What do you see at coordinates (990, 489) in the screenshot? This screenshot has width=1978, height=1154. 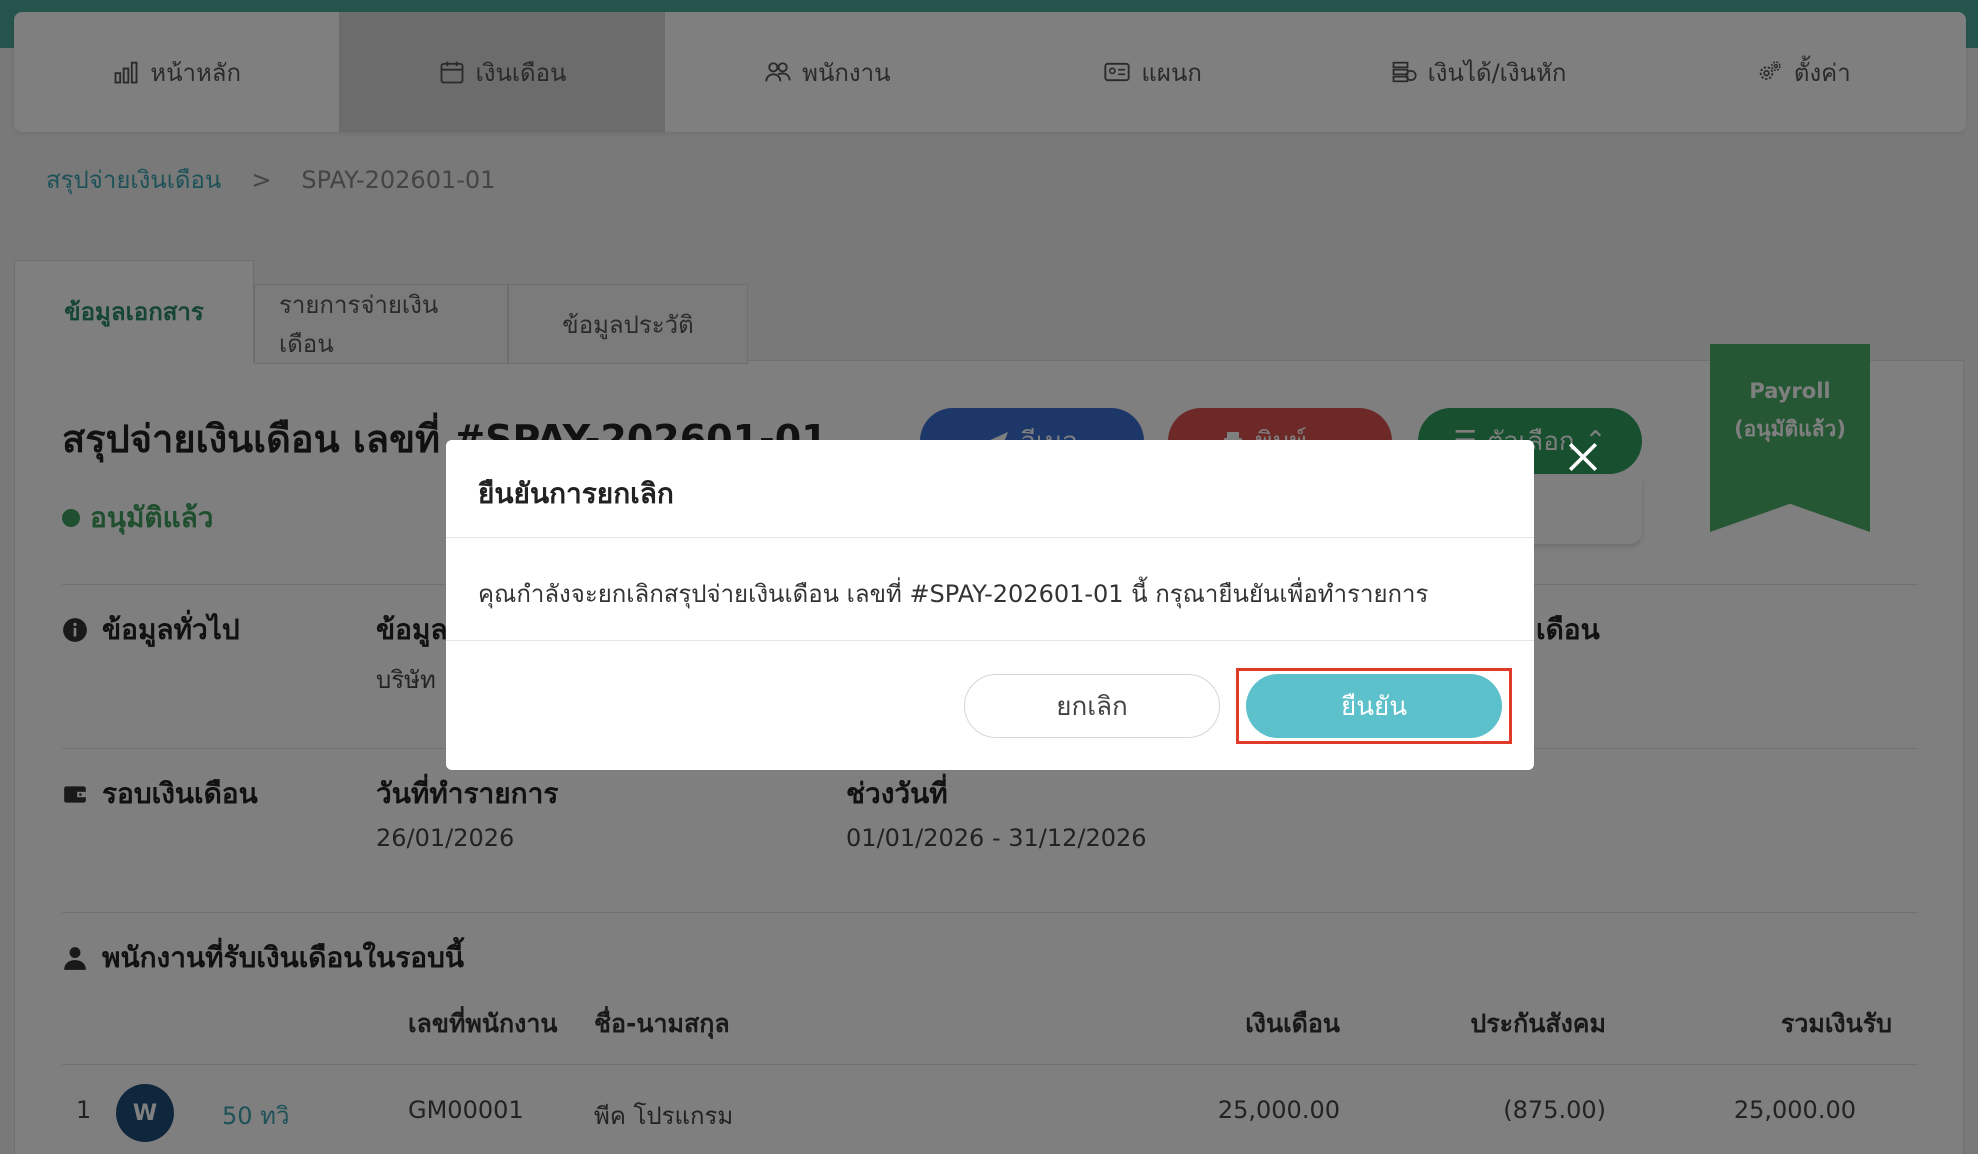 I see `modal-header: ยืนยันการยกเลิก` at bounding box center [990, 489].